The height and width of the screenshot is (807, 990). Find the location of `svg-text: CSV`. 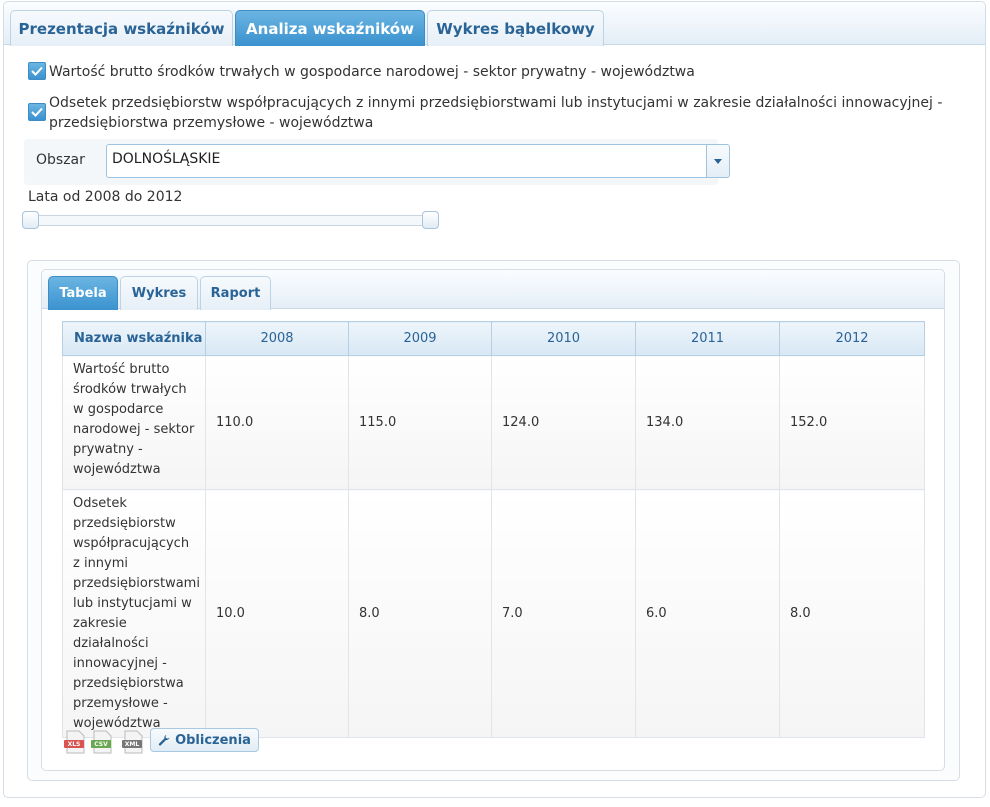

svg-text: CSV is located at coordinates (101, 744).